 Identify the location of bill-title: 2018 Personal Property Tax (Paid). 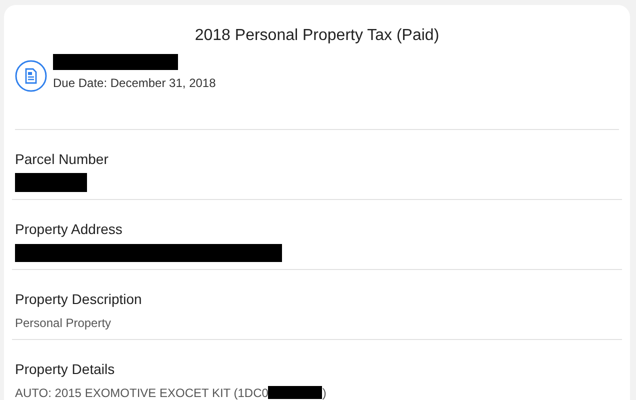
(317, 36).